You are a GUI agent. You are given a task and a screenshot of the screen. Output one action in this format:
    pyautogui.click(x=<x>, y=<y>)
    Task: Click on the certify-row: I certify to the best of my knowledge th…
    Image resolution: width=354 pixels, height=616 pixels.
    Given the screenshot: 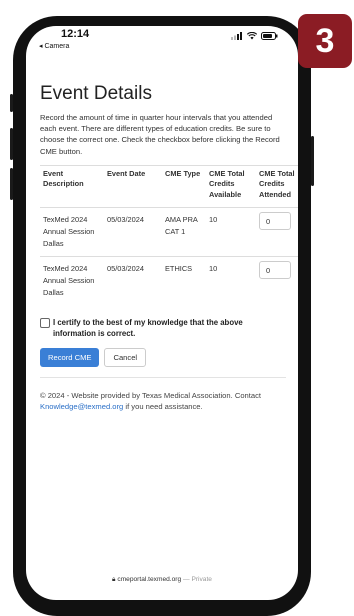 What is the action you would take?
    pyautogui.click(x=163, y=328)
    